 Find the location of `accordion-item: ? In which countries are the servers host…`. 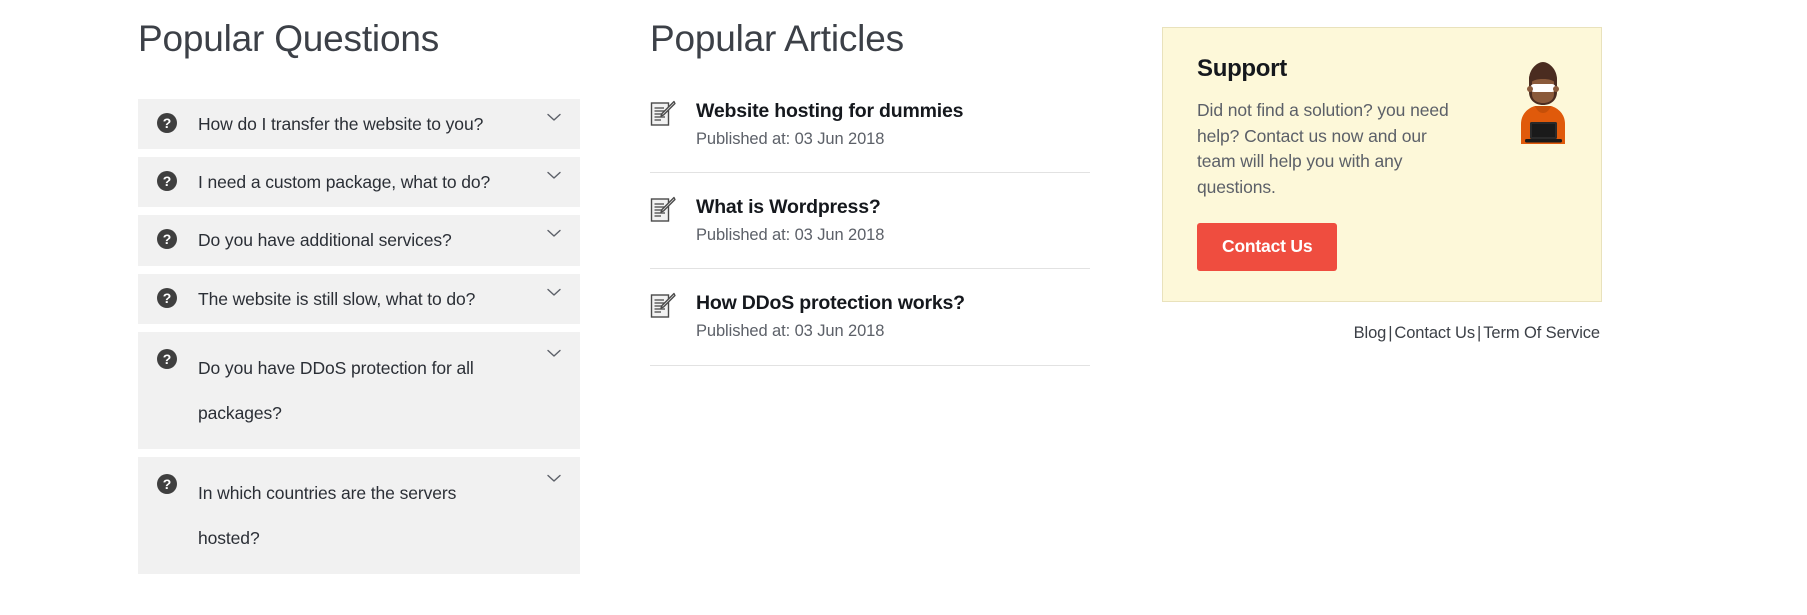

accordion-item: ? In which countries are the servers host… is located at coordinates (359, 516).